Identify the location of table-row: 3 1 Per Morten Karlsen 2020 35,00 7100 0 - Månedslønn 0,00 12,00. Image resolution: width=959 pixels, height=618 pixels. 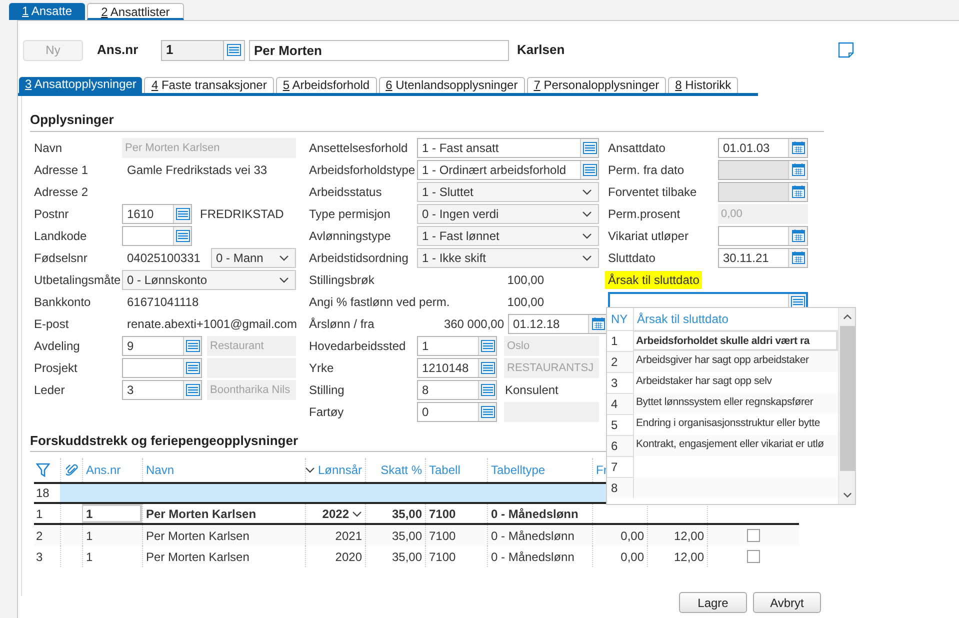
(416, 556).